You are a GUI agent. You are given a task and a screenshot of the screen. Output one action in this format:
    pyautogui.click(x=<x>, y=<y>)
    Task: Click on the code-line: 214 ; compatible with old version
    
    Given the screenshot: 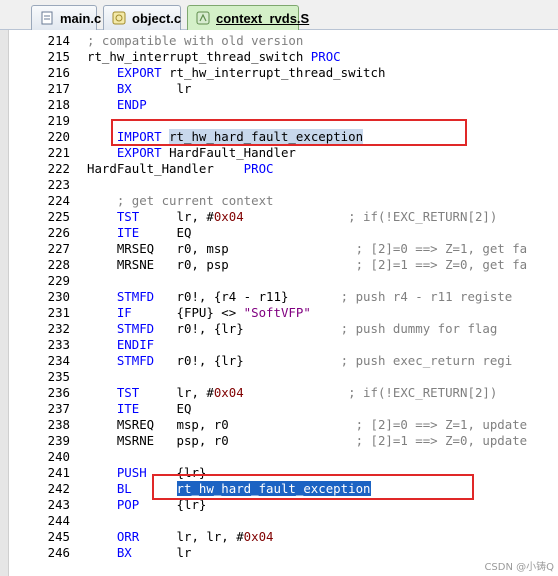 What is the action you would take?
    pyautogui.click(x=279, y=41)
    